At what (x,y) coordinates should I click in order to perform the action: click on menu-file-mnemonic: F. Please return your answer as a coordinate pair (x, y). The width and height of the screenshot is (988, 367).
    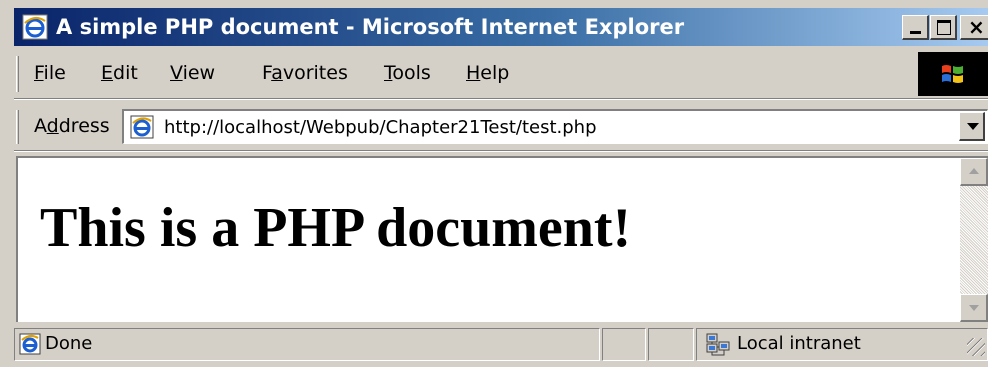
    Looking at the image, I should click on (39, 73).